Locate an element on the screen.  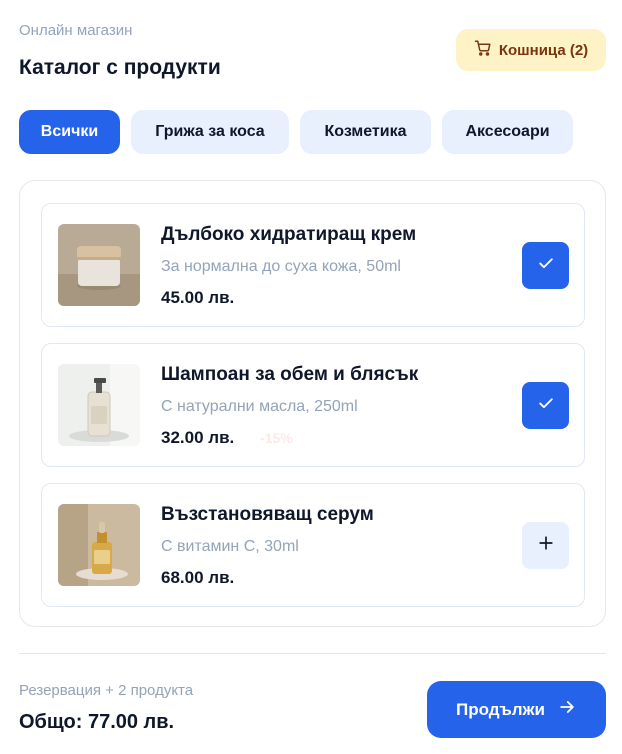
product-image-cream is located at coordinates (99, 265).